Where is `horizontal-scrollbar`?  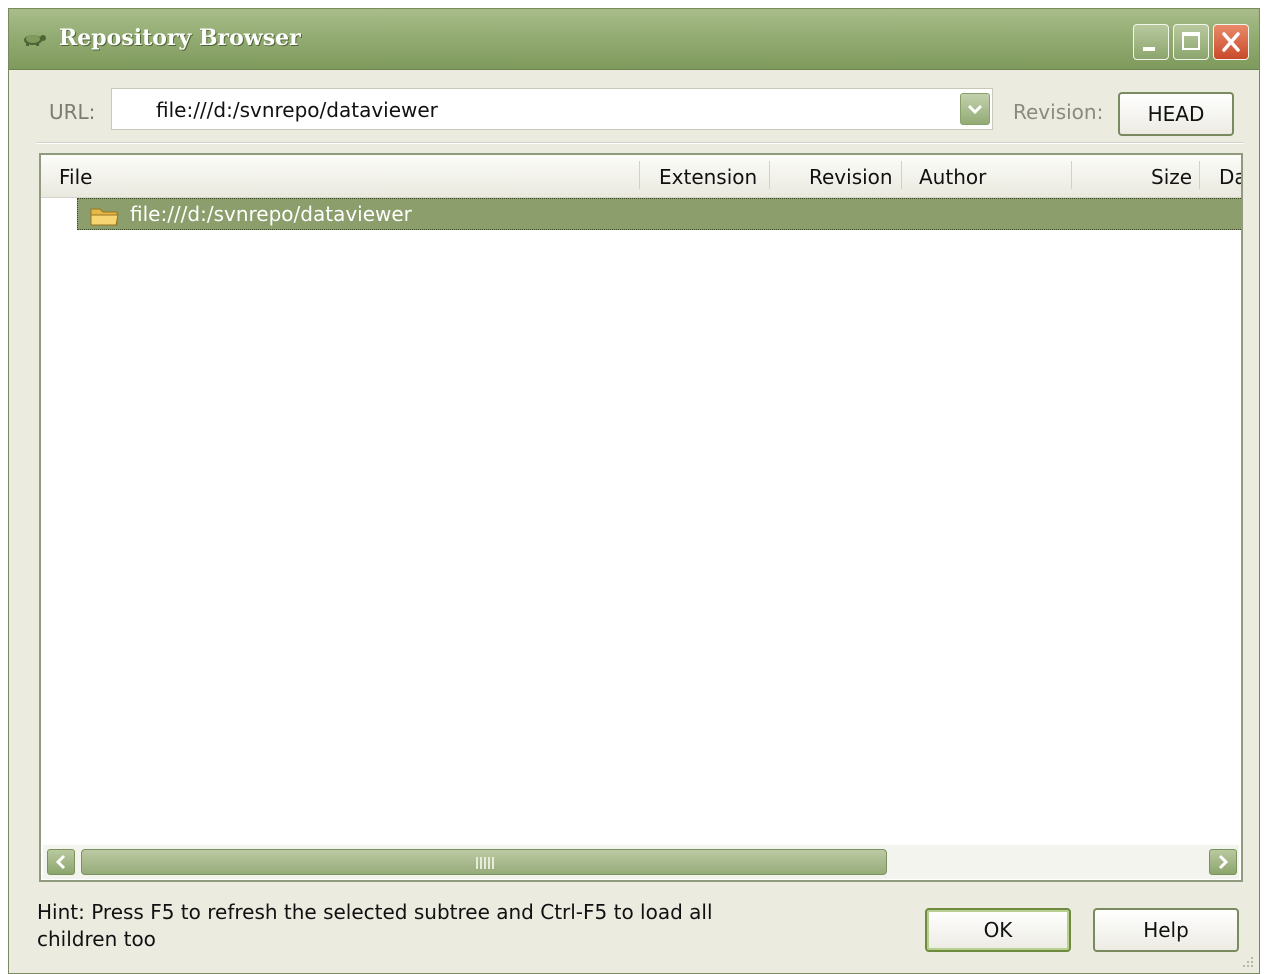 horizontal-scrollbar is located at coordinates (641, 862).